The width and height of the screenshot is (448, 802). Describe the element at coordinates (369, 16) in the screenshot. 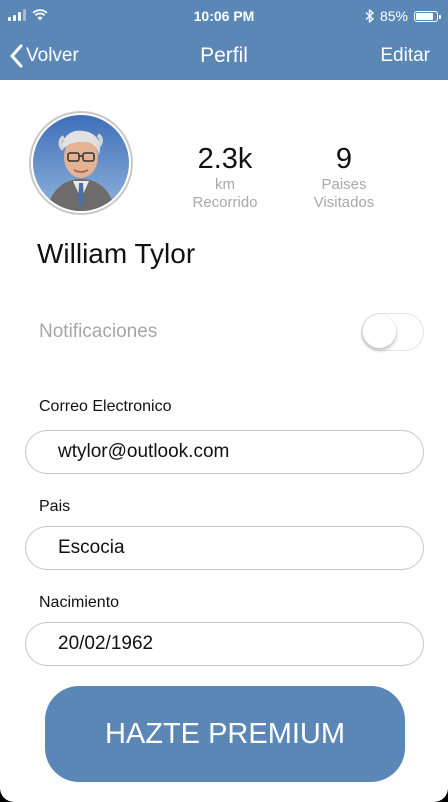

I see `bluetooth-icon` at that location.